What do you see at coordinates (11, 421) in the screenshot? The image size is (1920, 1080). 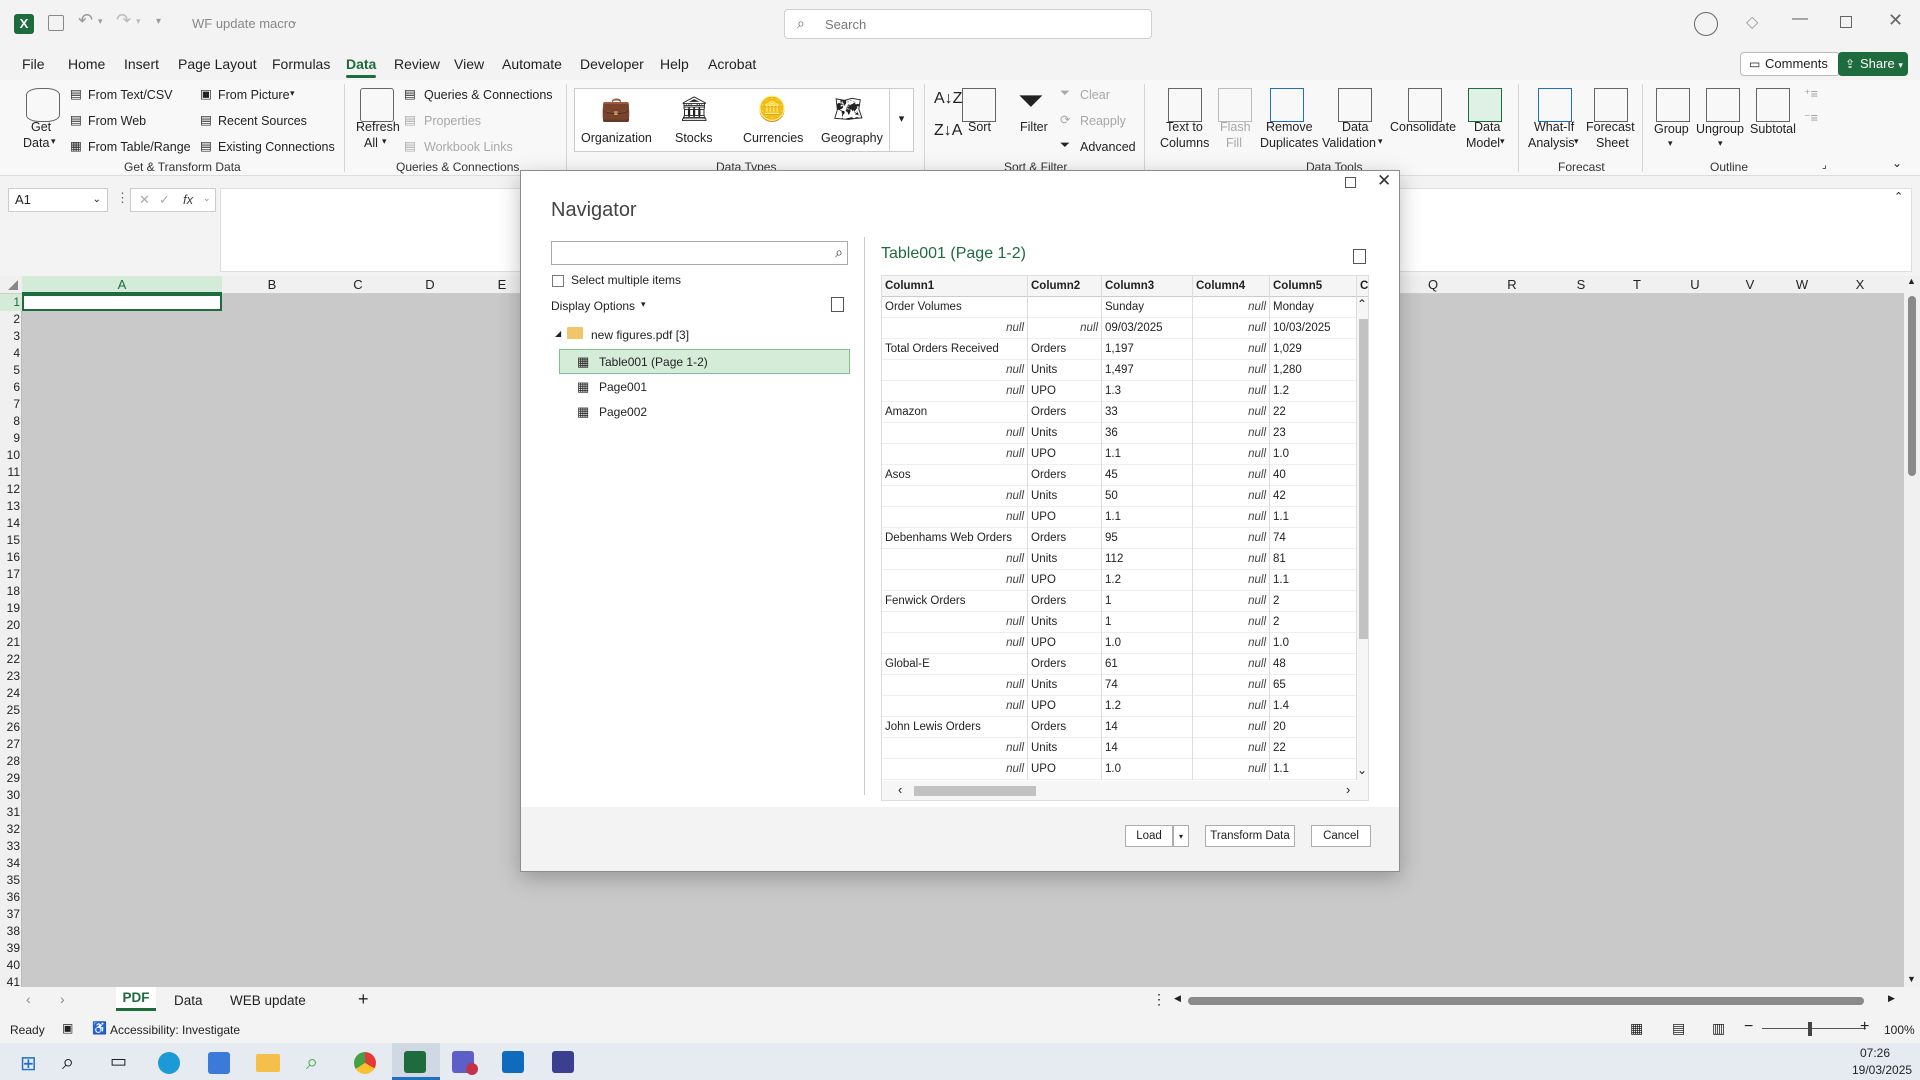 I see `row-header: 8` at bounding box center [11, 421].